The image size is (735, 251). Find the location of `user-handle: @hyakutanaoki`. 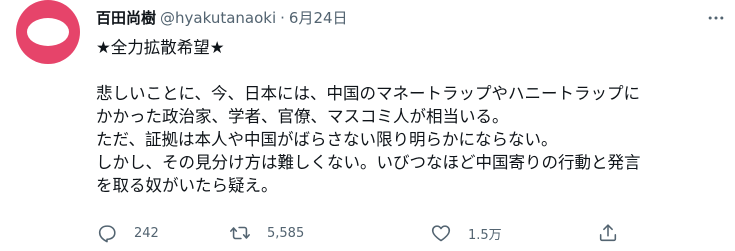

user-handle: @hyakutanaoki is located at coordinates (218, 18).